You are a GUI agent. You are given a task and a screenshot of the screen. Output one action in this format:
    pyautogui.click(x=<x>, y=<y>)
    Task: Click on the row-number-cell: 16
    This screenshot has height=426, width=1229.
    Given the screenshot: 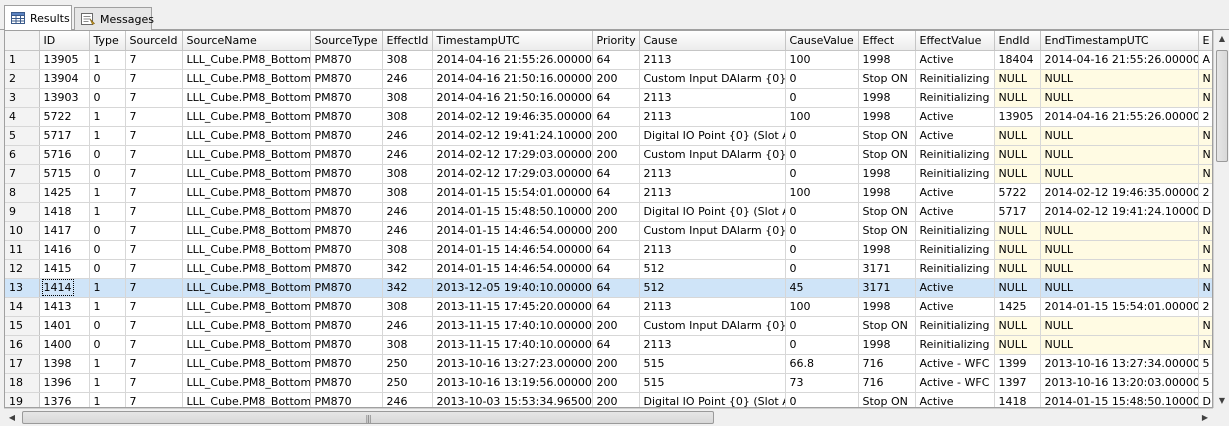 What is the action you would take?
    pyautogui.click(x=22, y=345)
    